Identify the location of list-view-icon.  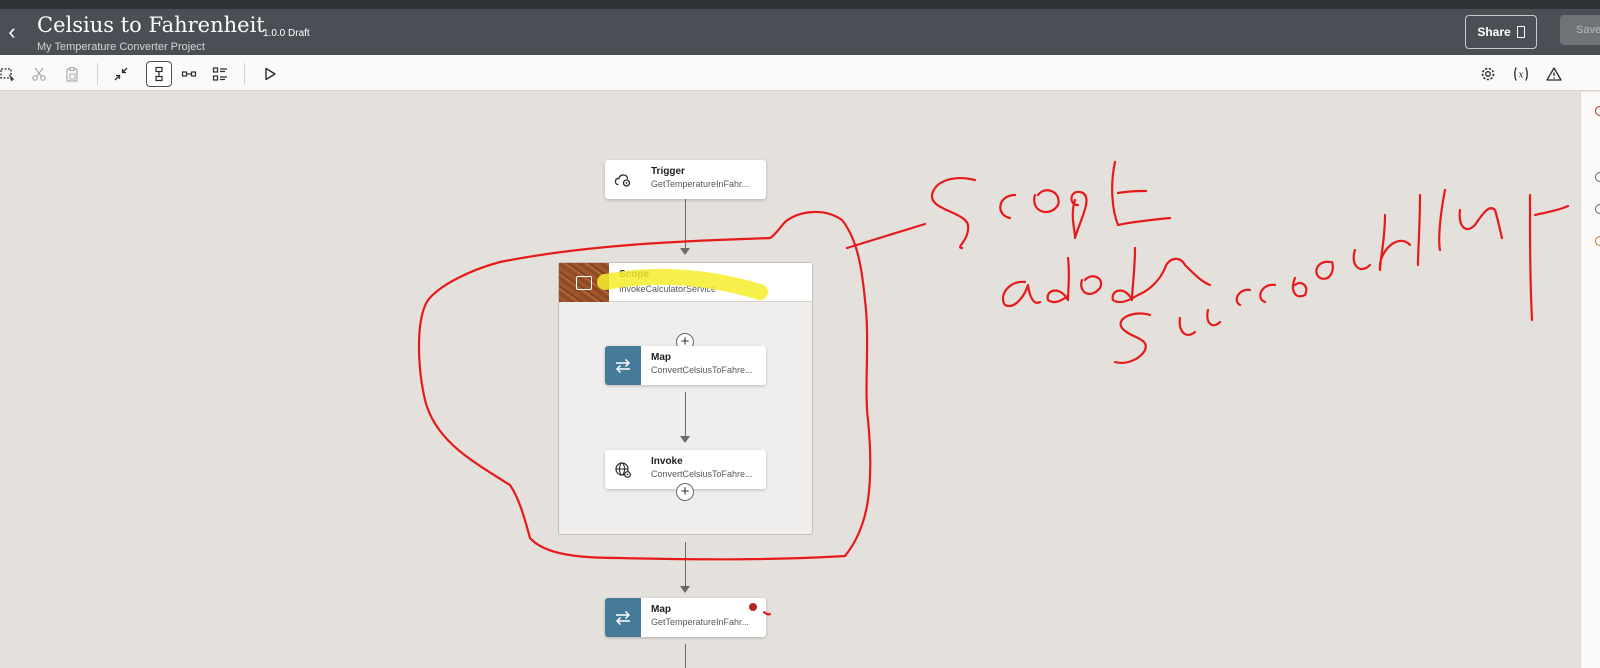
(220, 74).